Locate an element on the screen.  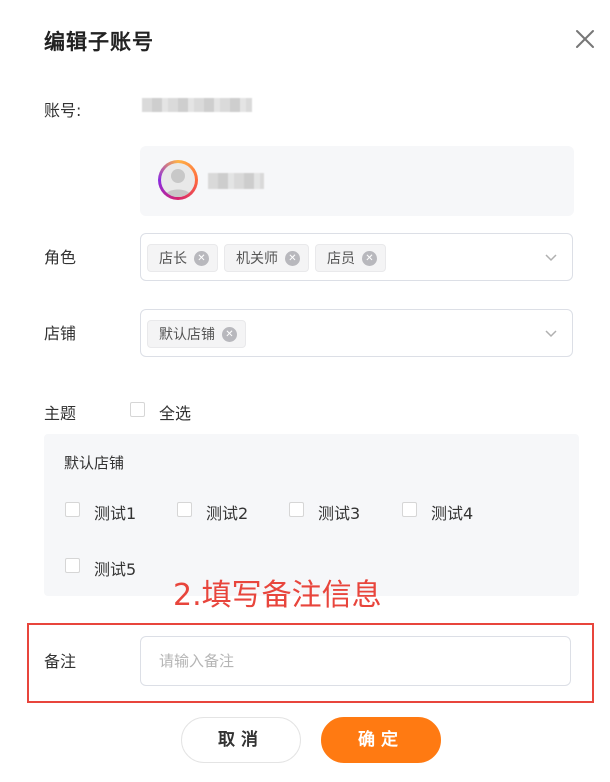
avatar-icon is located at coordinates (178, 180).